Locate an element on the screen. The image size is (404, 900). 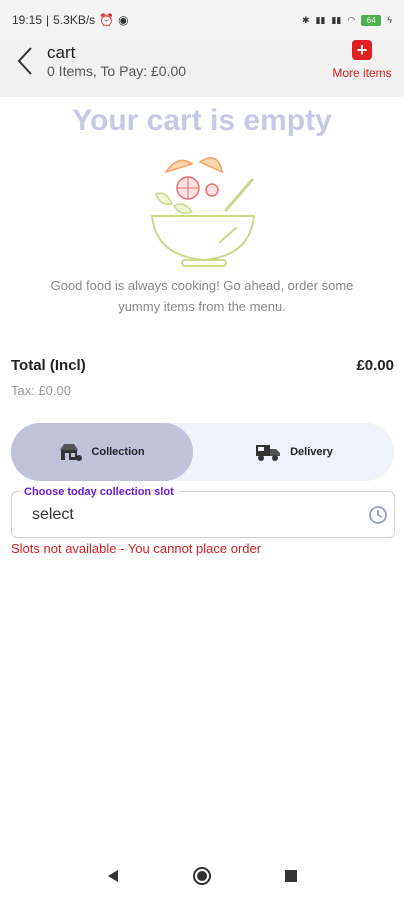
chevron-left-icon is located at coordinates (24, 61).